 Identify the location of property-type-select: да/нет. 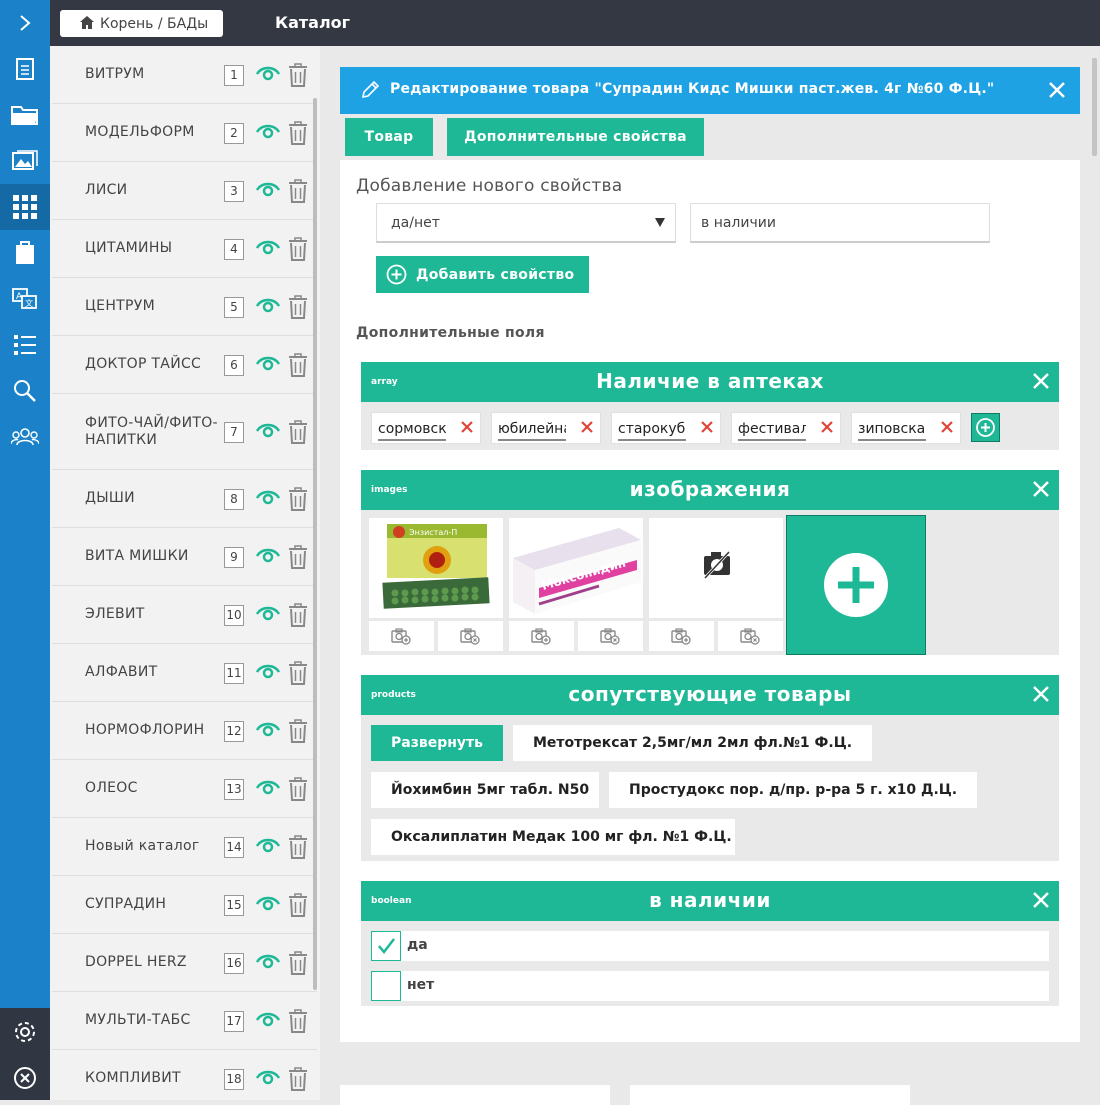
(526, 223).